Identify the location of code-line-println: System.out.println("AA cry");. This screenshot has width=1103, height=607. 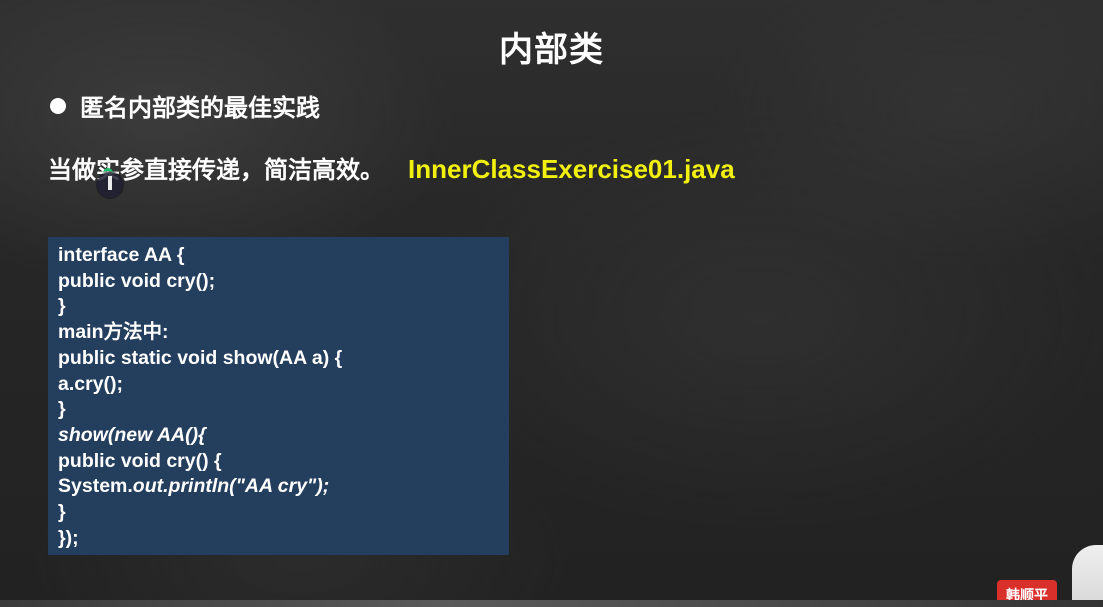
(278, 487).